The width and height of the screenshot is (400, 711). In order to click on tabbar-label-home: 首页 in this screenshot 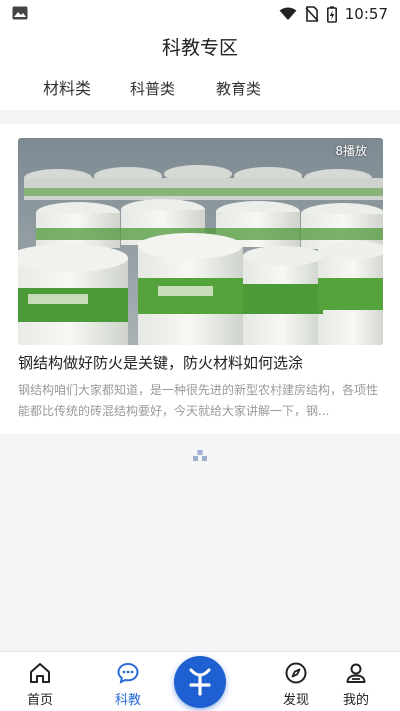, I will do `click(39, 700)`.